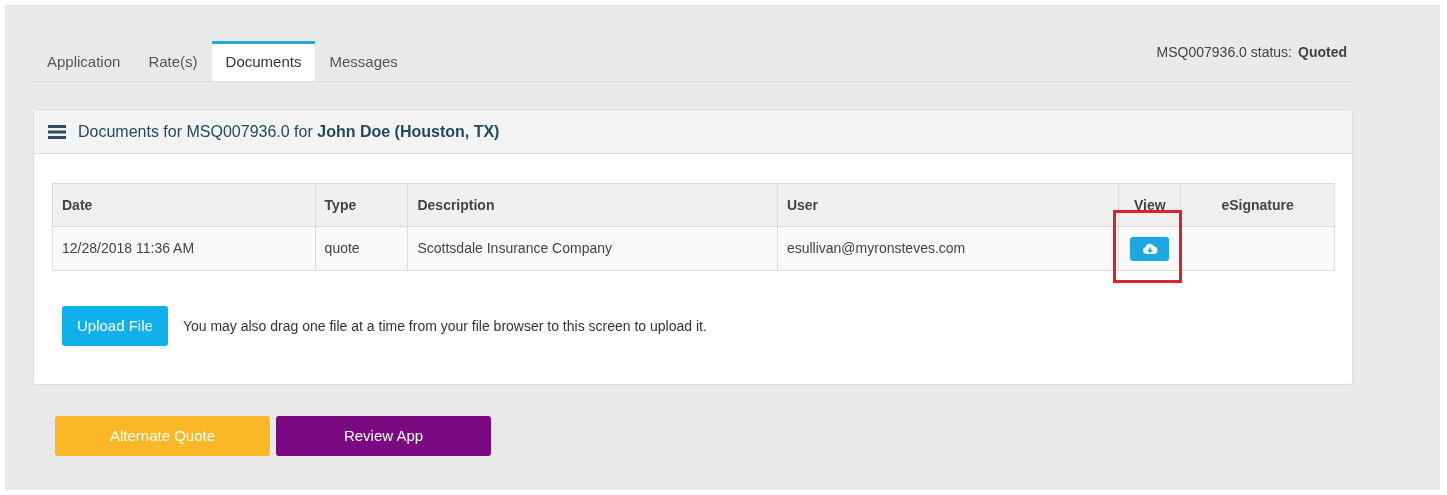 This screenshot has width=1447, height=495. I want to click on table-cell: esullivan@myronsteves.com, so click(948, 248).